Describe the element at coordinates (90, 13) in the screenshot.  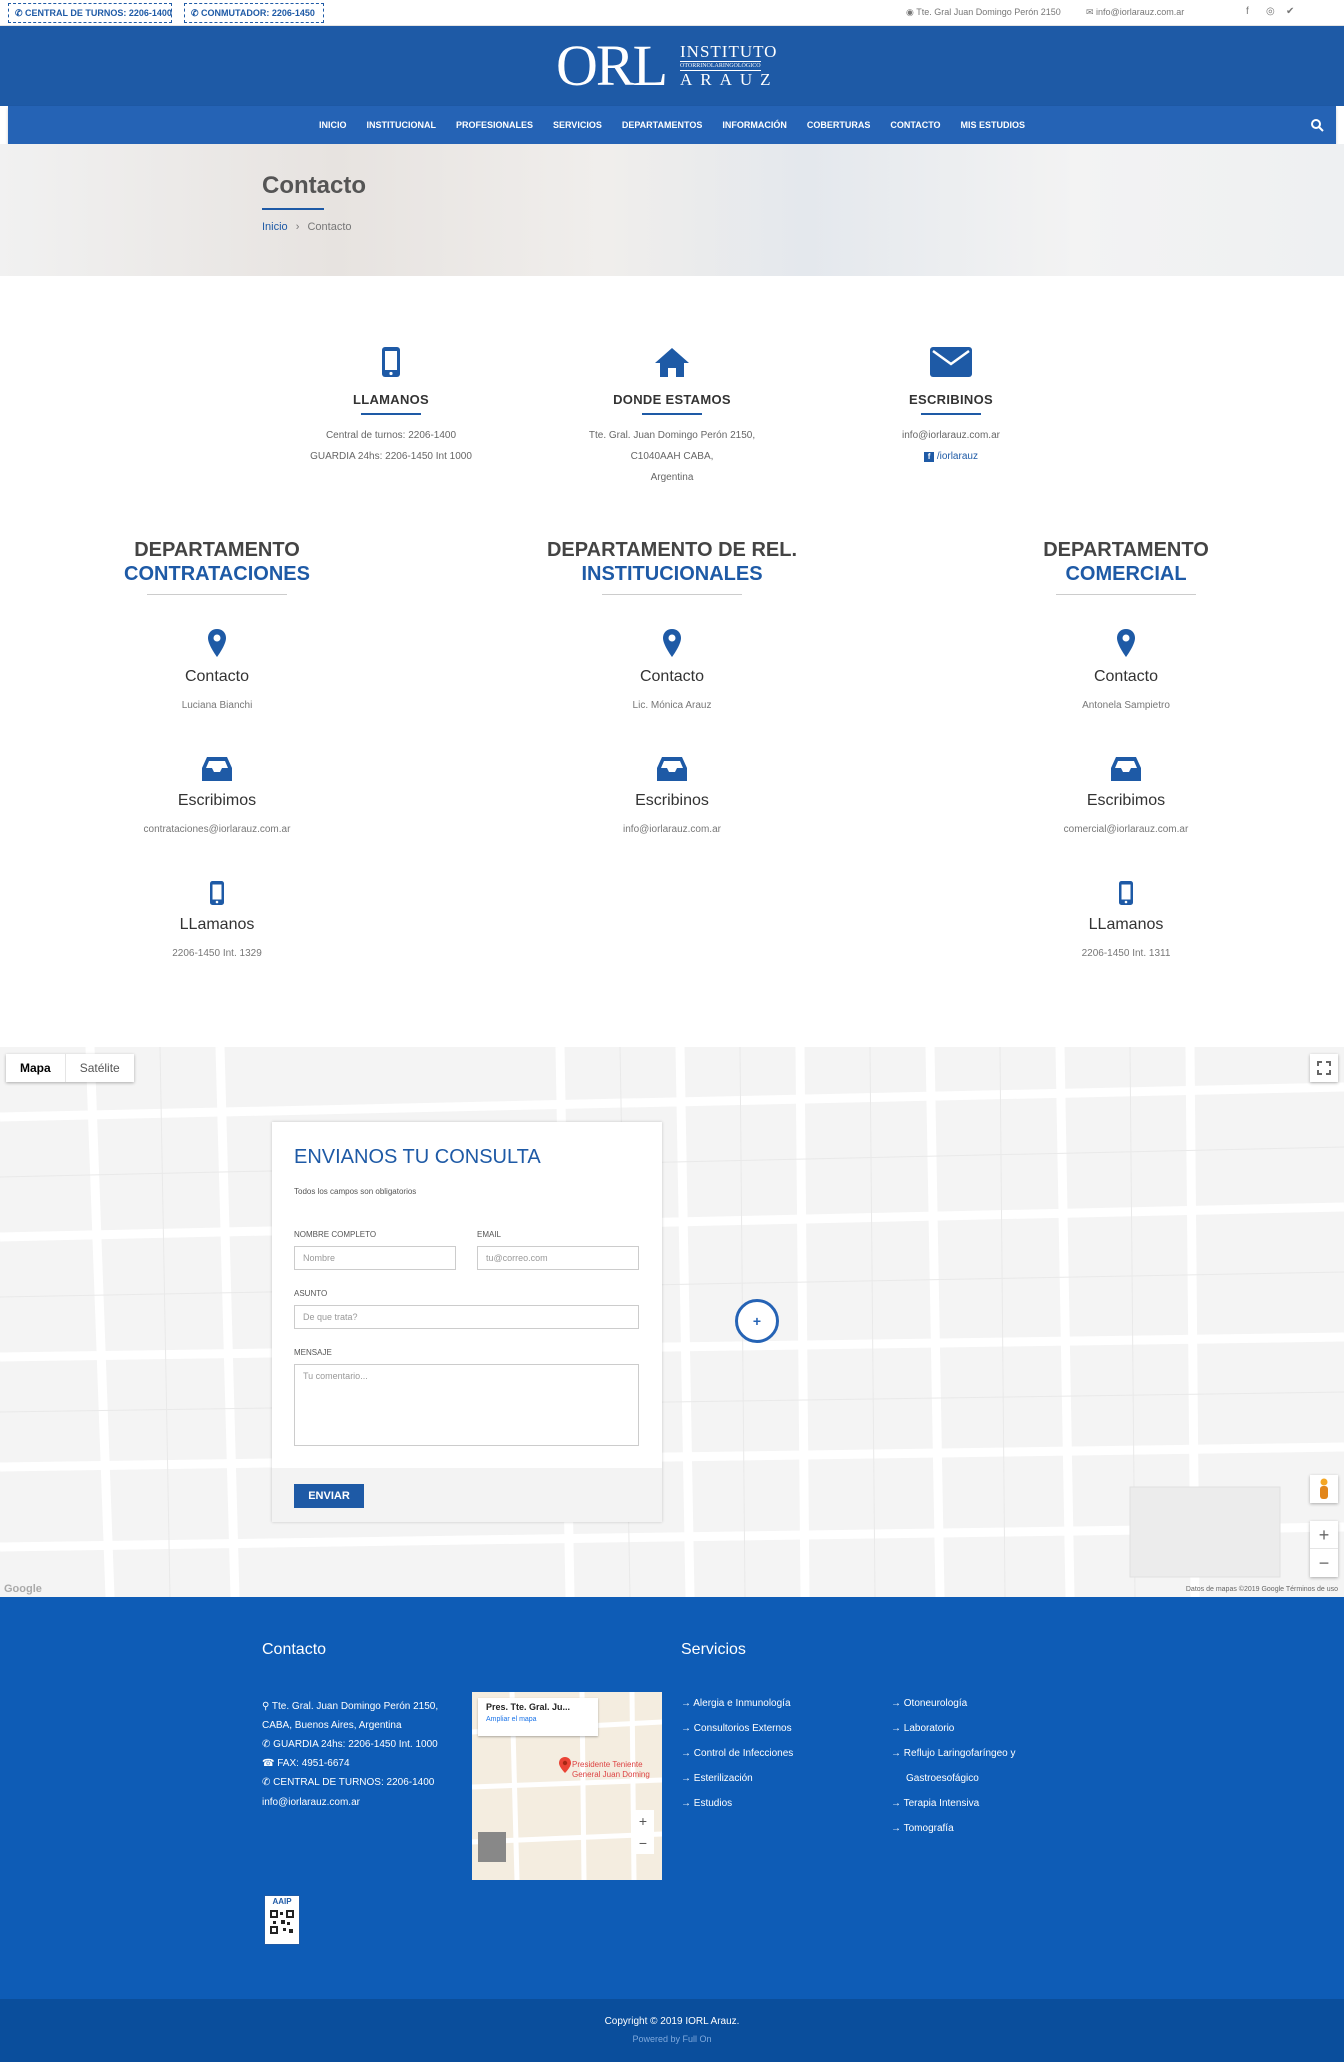
I see `turnos-phone-link: ✆ CENTRAL DE TURNOS: 2206-1400` at that location.